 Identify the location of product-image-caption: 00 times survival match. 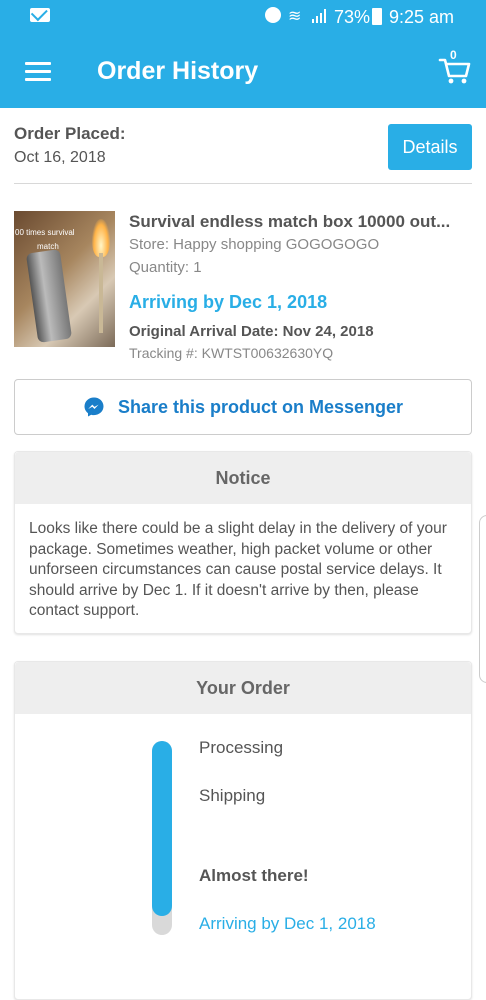
(45, 239).